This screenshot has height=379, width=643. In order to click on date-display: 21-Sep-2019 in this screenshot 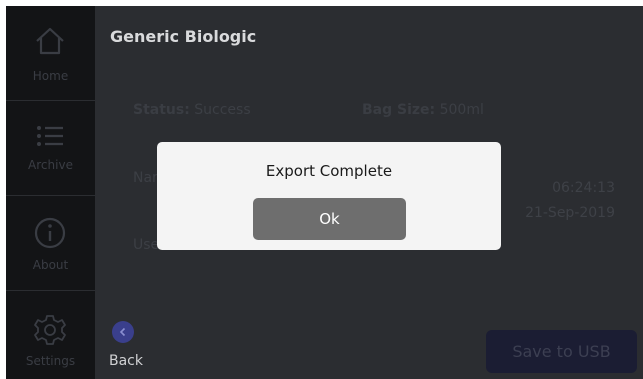, I will do `click(570, 213)`.